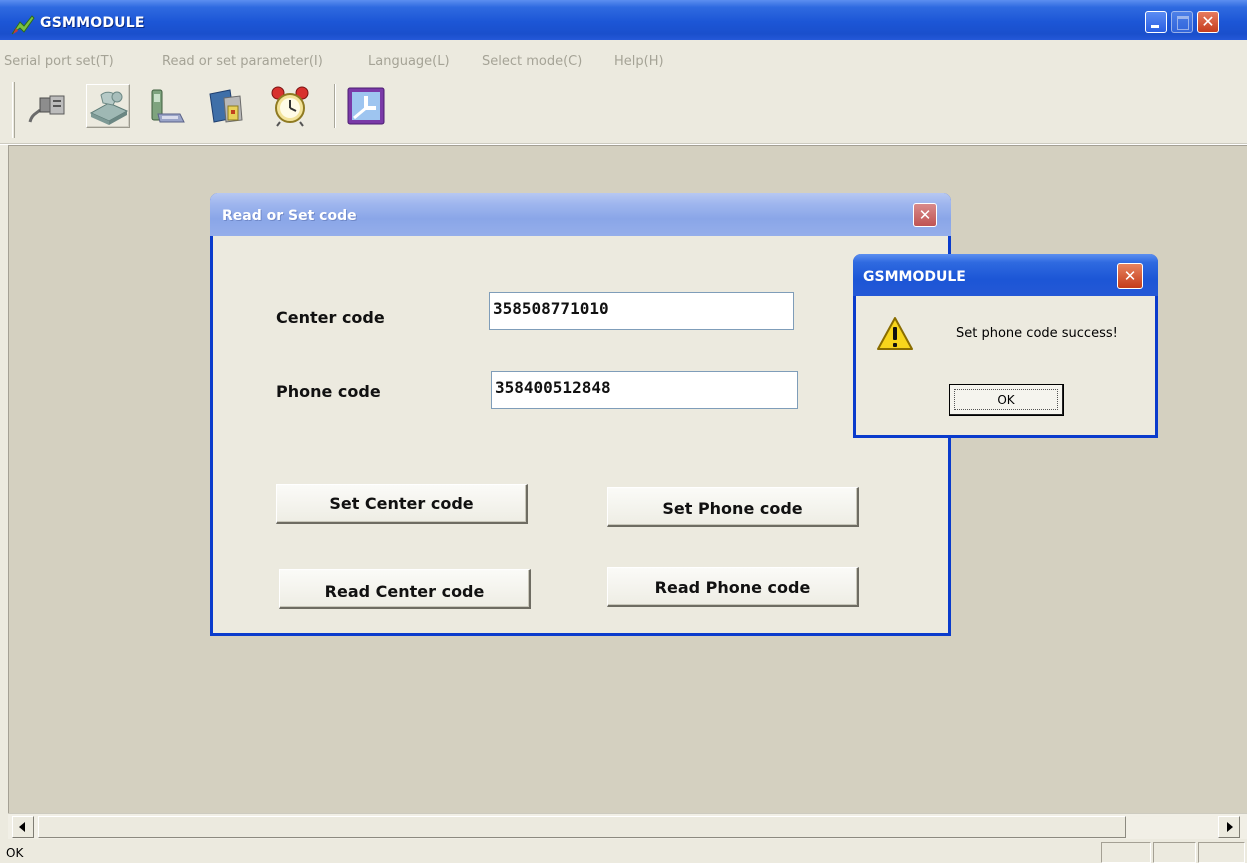 This screenshot has width=1247, height=863. I want to click on warning-icon, so click(895, 333).